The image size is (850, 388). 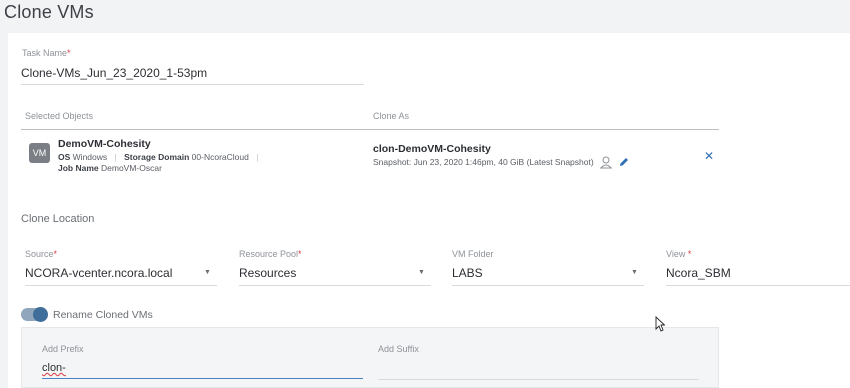 What do you see at coordinates (391, 116) in the screenshot?
I see `clone-as-header: Clone As` at bounding box center [391, 116].